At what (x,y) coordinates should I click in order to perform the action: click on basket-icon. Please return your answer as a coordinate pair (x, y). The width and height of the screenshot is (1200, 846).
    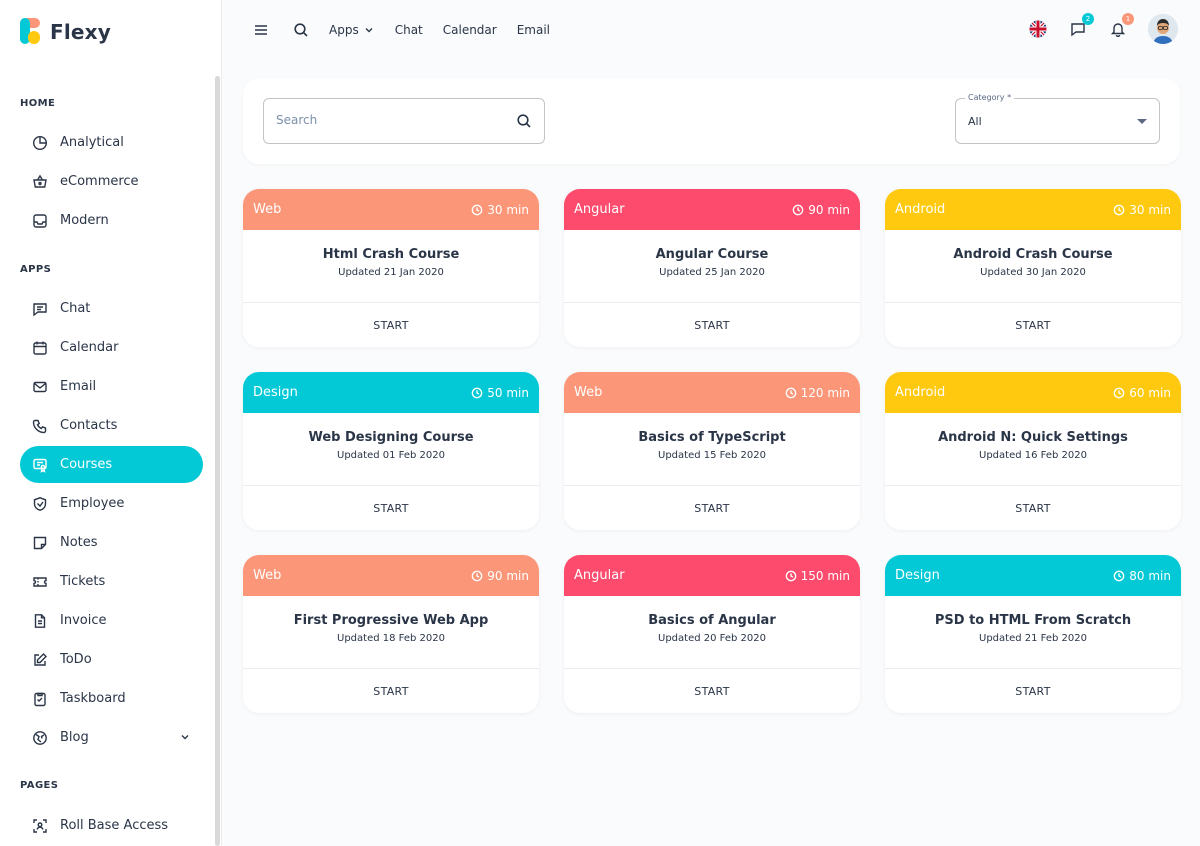
    Looking at the image, I should click on (40, 181).